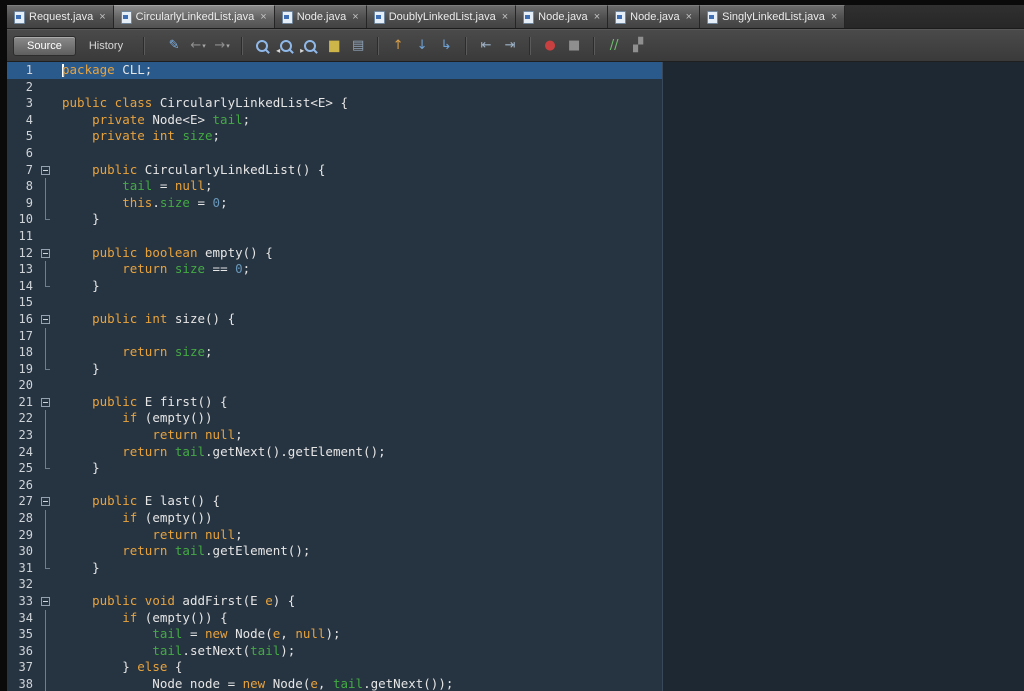 Image resolution: width=1024 pixels, height=691 pixels. Describe the element at coordinates (22, 535) in the screenshot. I see `line-number: 29` at that location.